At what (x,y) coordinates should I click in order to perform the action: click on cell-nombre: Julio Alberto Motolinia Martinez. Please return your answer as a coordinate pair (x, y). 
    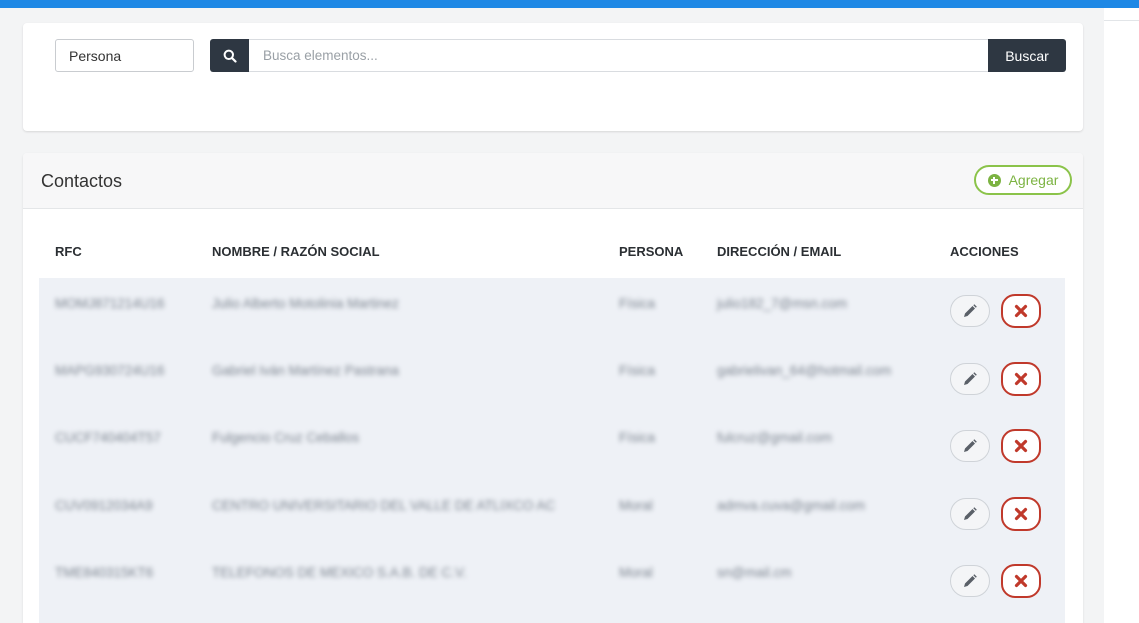
    Looking at the image, I should click on (305, 303).